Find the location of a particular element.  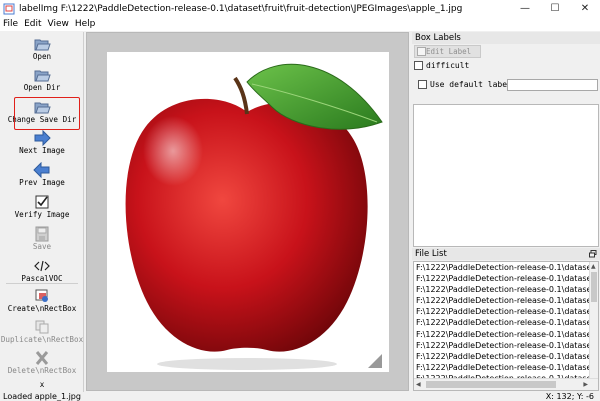

vertical-scrollbar: ▲ is located at coordinates (593, 320).